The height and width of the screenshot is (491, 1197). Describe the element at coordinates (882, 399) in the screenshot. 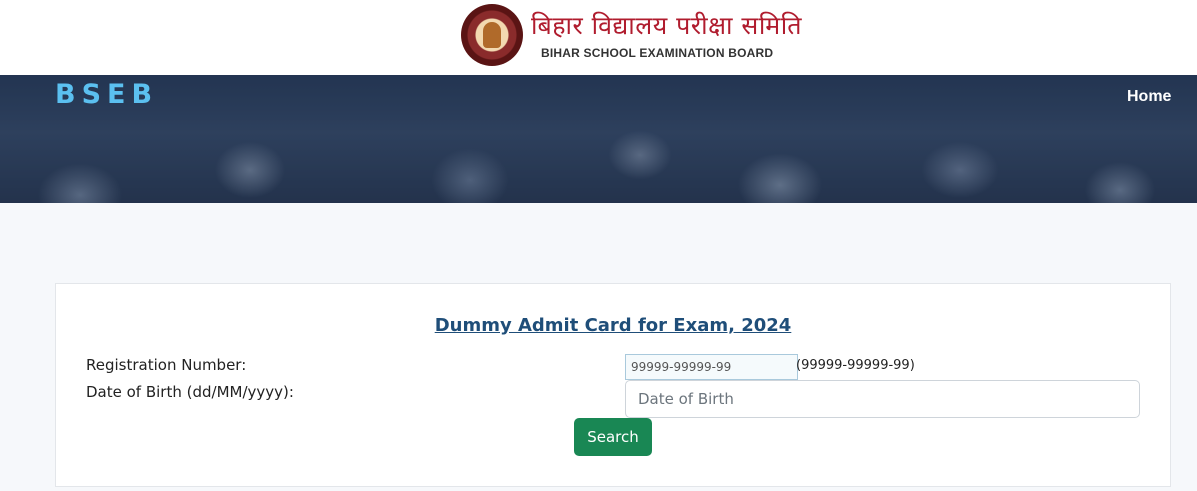

I see `dob-input` at that location.